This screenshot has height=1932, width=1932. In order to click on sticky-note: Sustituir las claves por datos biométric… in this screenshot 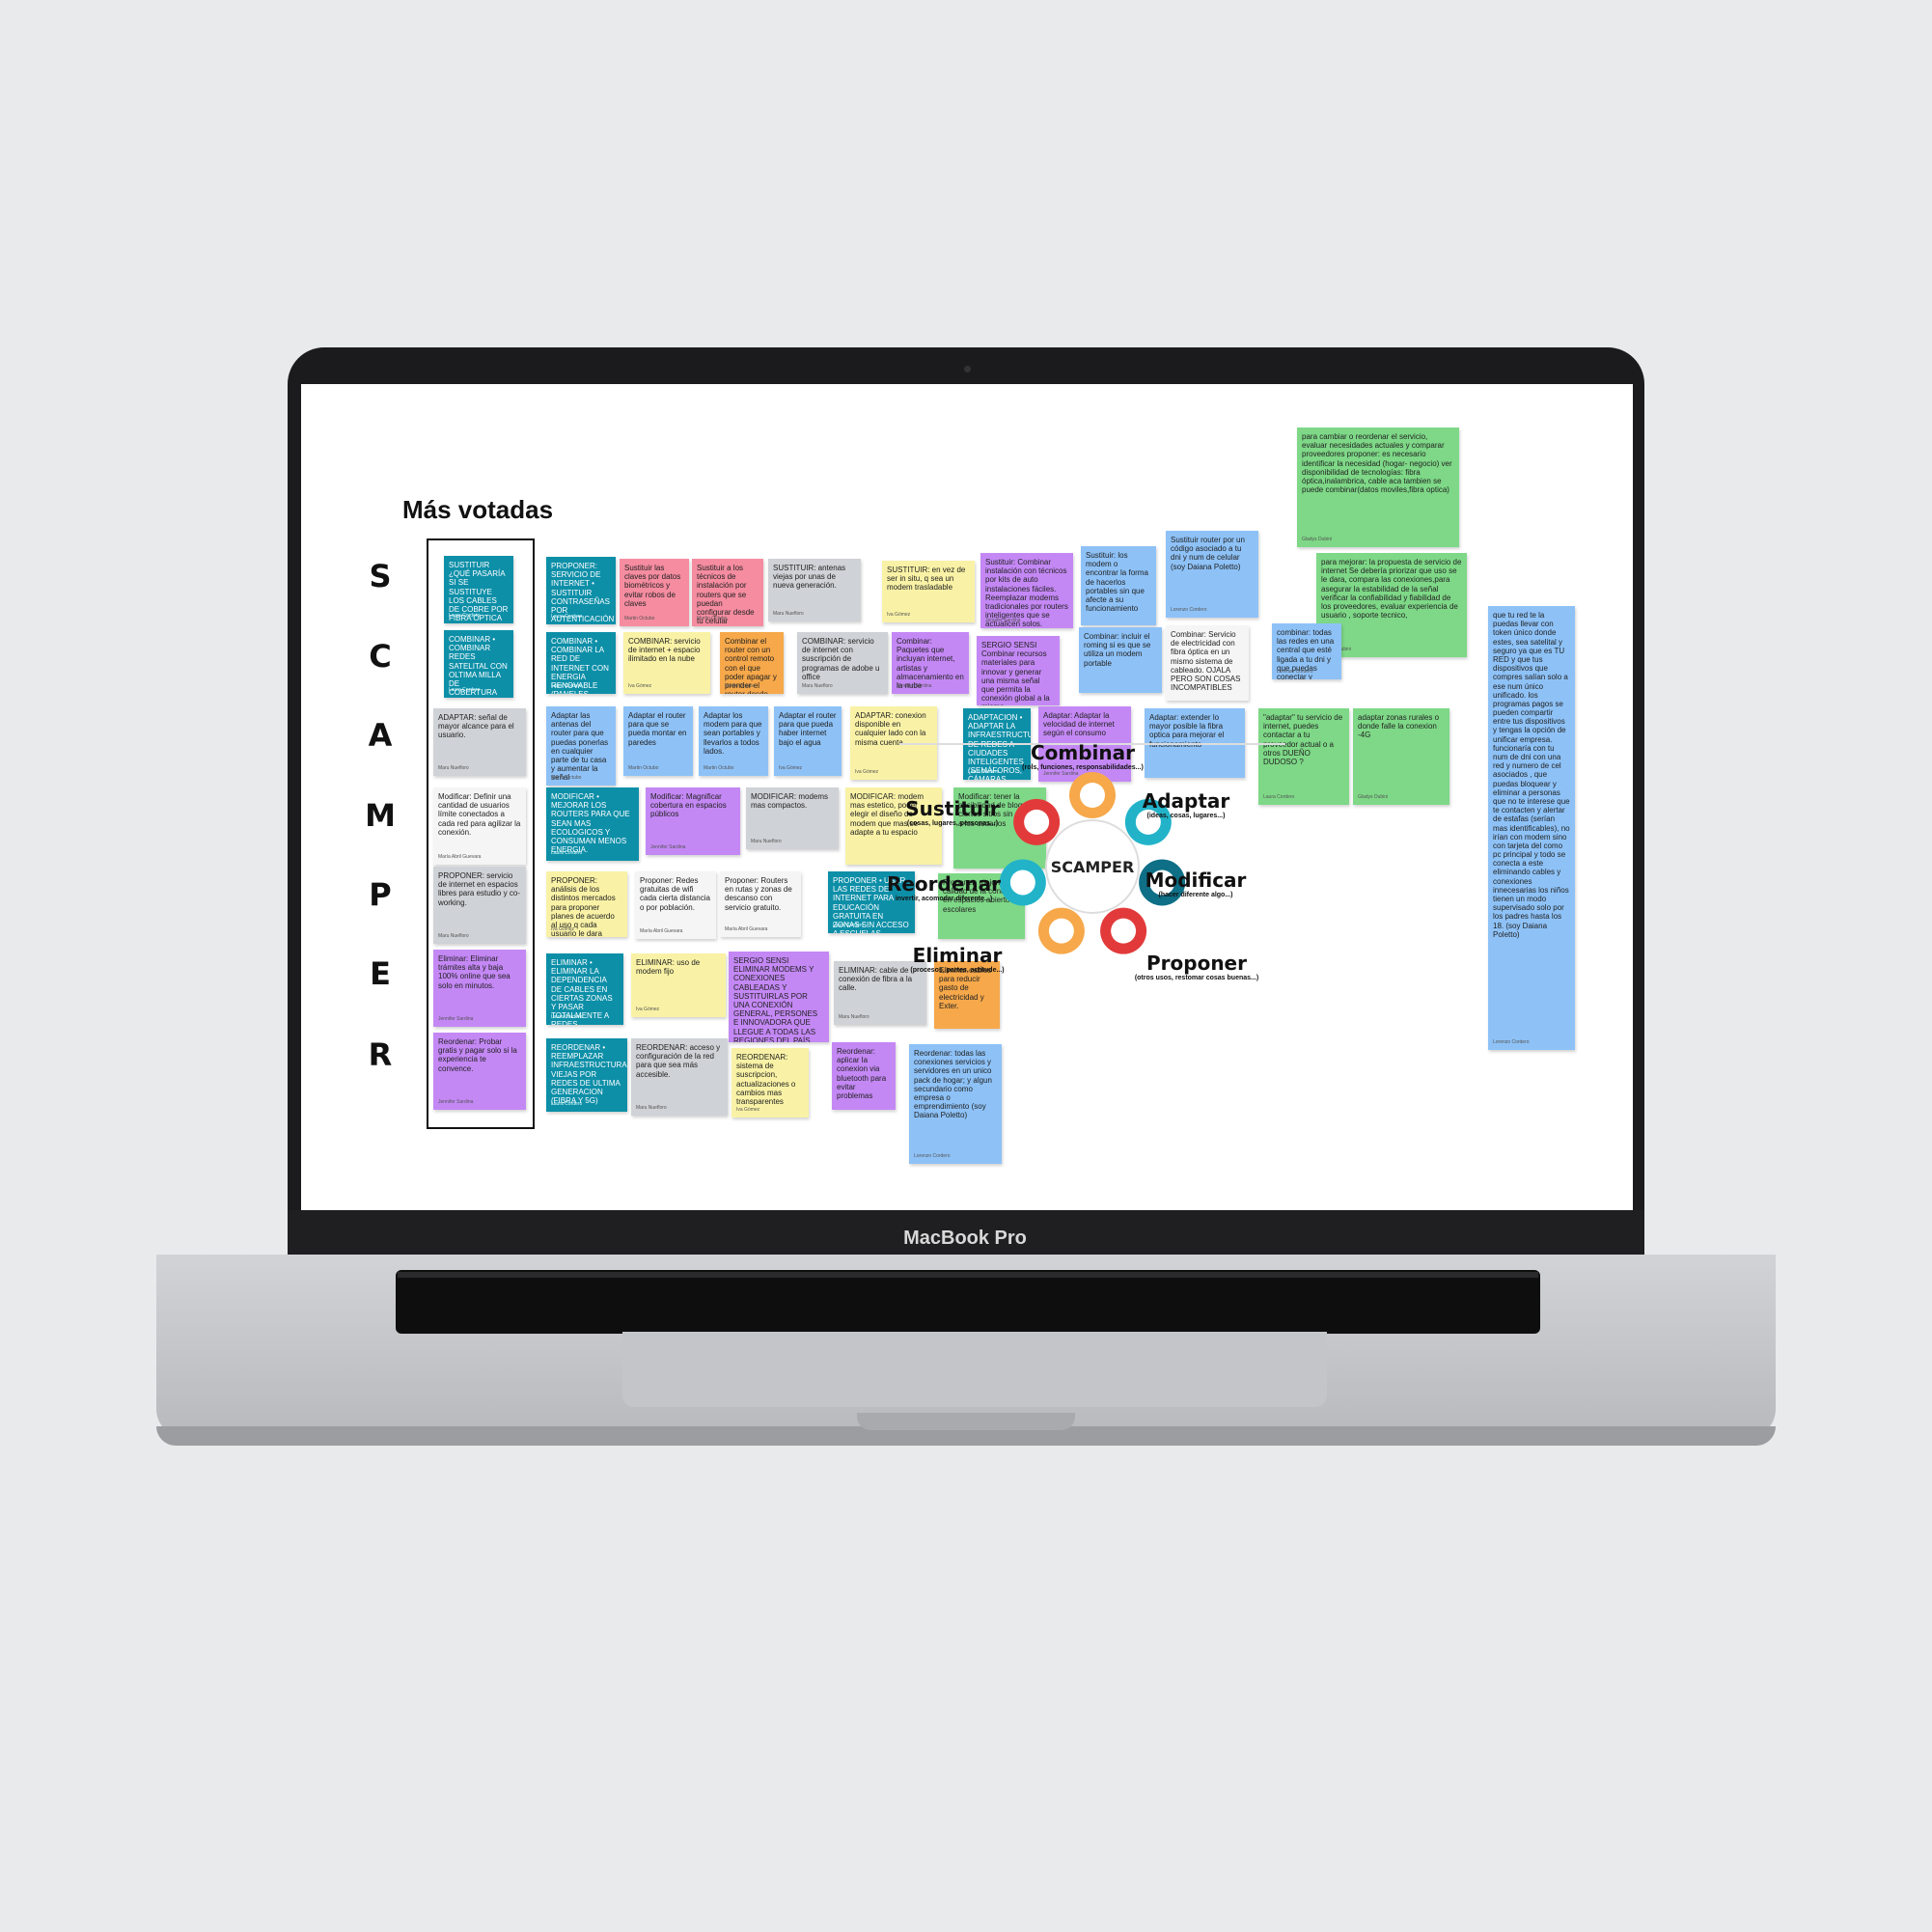, I will do `click(654, 592)`.